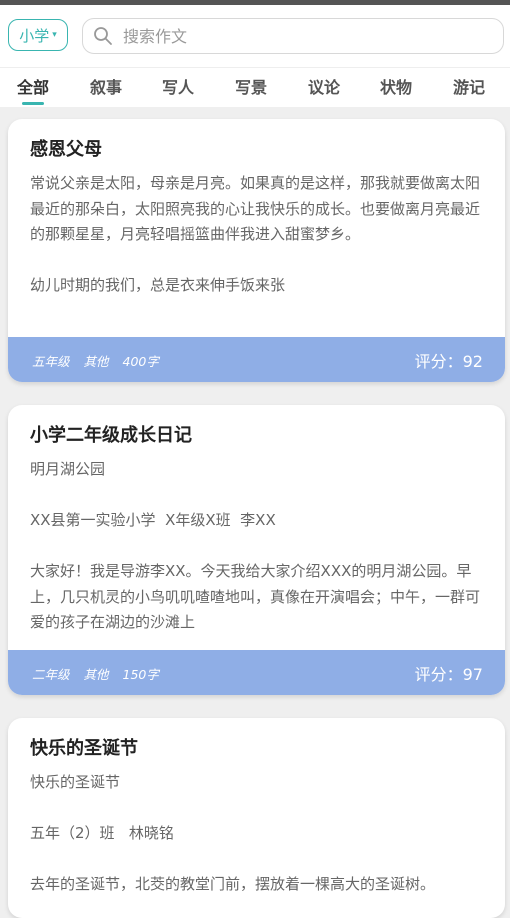 This screenshot has height=918, width=510. What do you see at coordinates (256, 672) in the screenshot?
I see `article-footer: 二年级 其他 150字 评分：97` at bounding box center [256, 672].